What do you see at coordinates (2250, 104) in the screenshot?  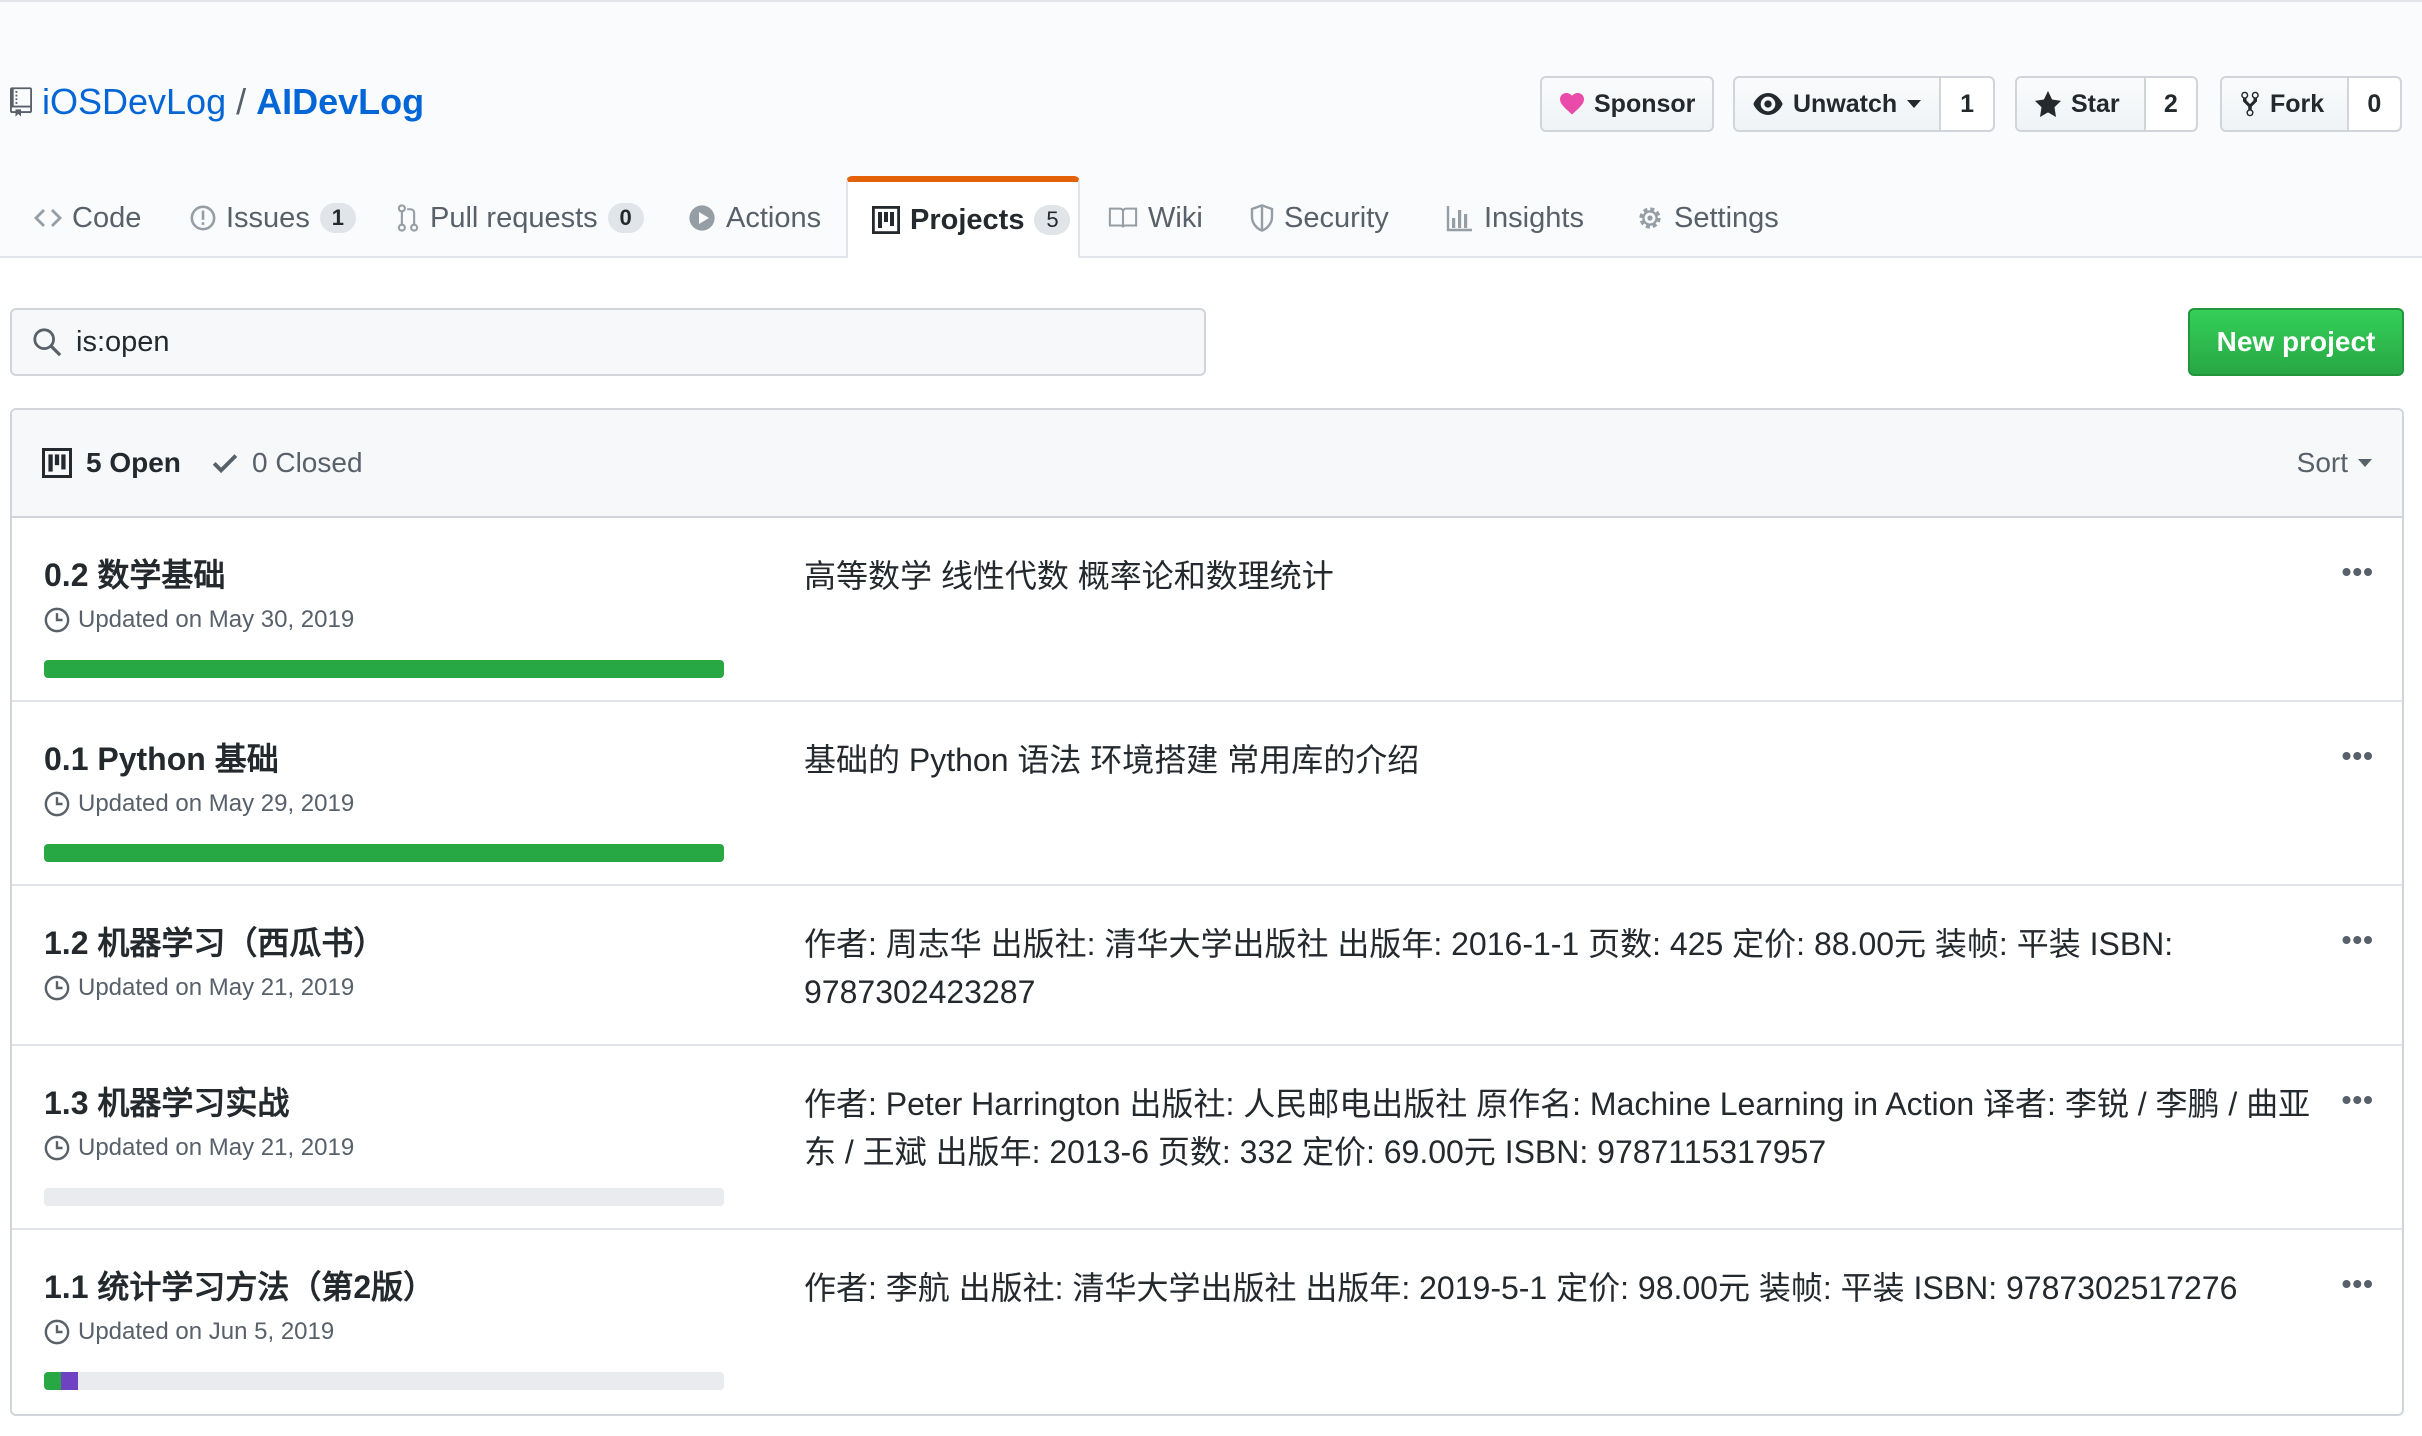 I see `fork-icon` at bounding box center [2250, 104].